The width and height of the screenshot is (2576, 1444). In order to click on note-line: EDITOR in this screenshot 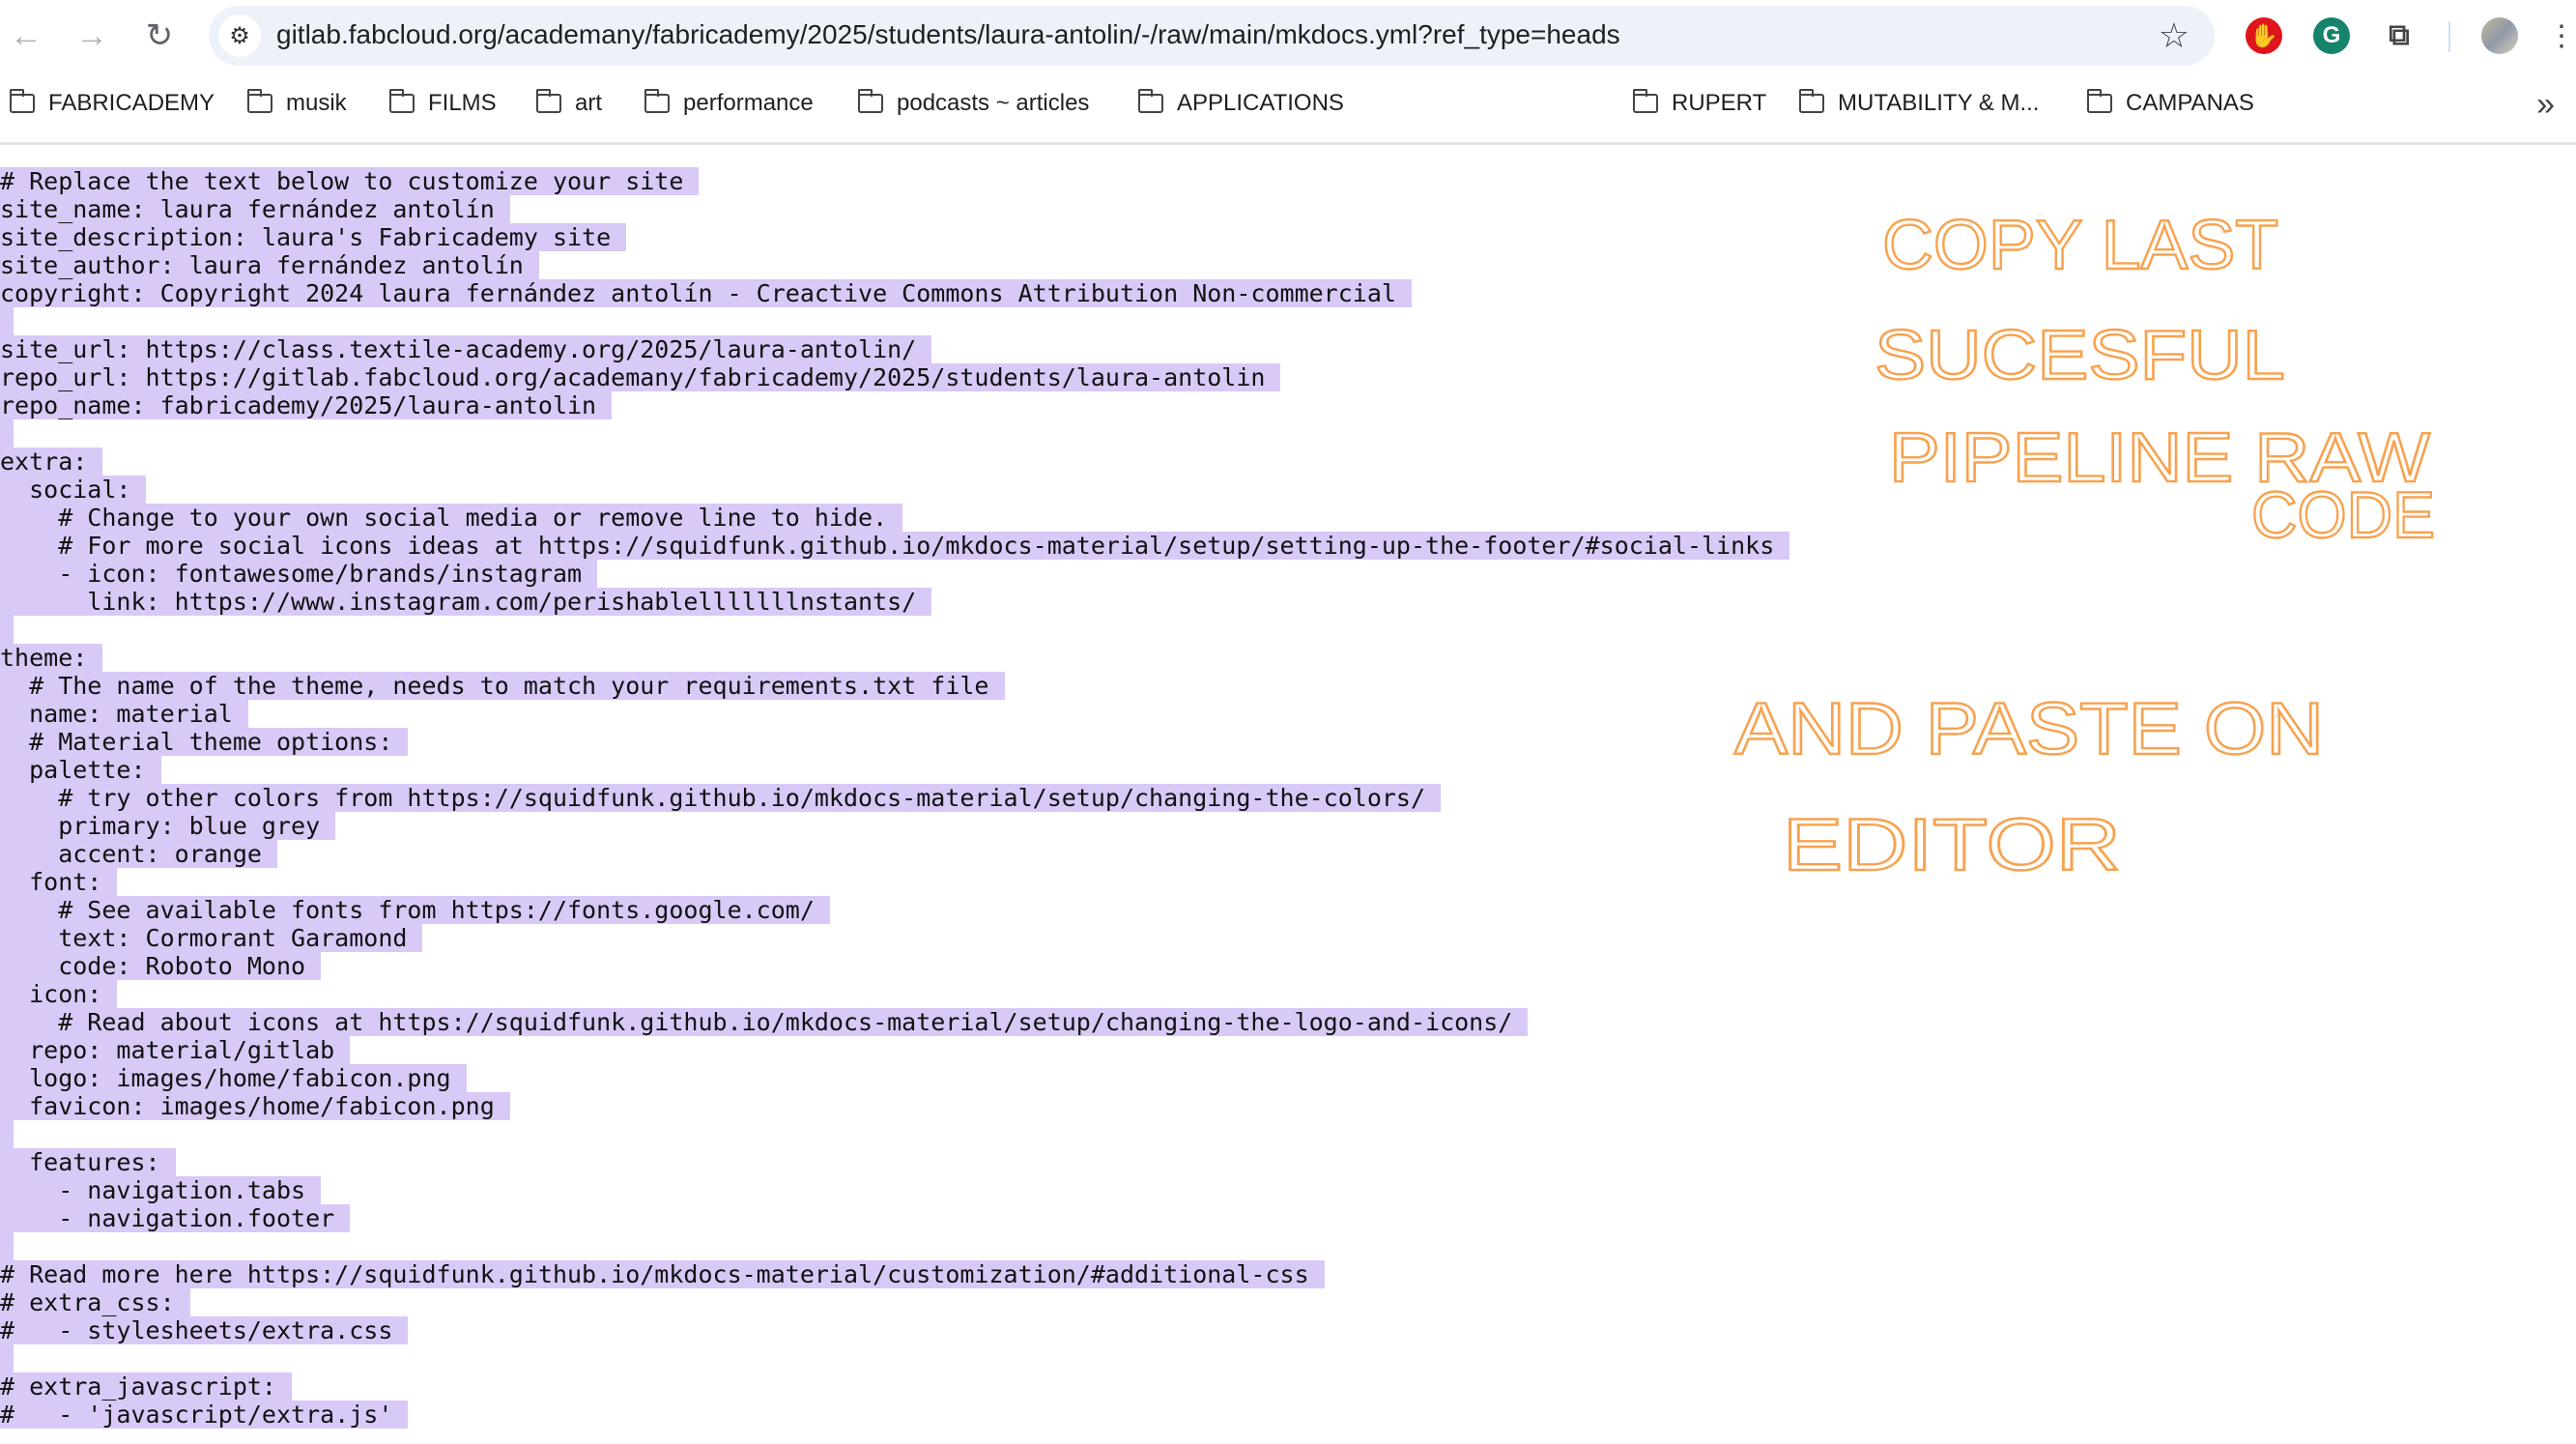, I will do `click(1952, 845)`.